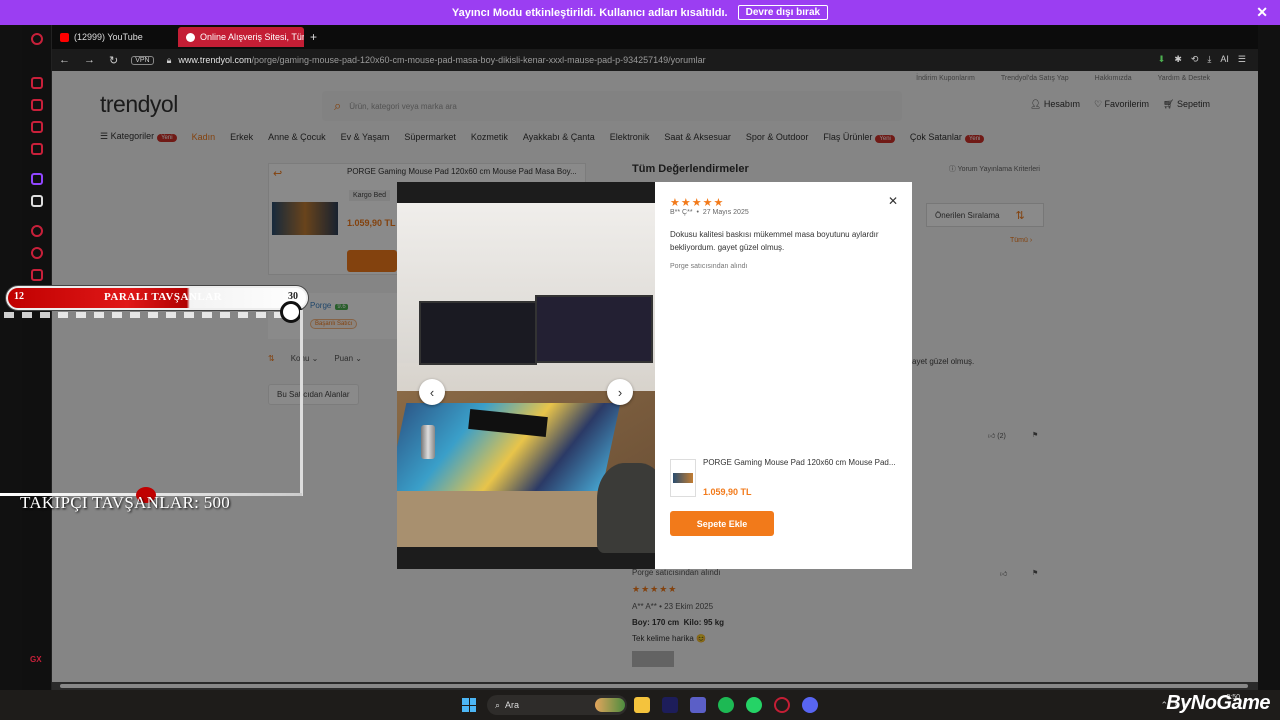 Image resolution: width=1280 pixels, height=720 pixels. Describe the element at coordinates (37, 179) in the screenshot. I see `twitch-icon` at that location.